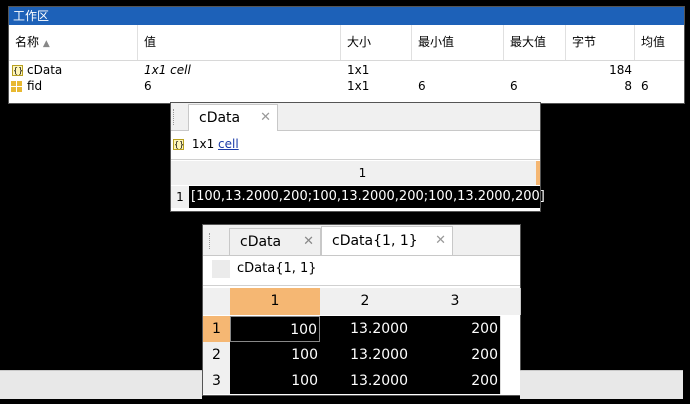  Describe the element at coordinates (203, 144) in the screenshot. I see `info-size: 1x1` at that location.